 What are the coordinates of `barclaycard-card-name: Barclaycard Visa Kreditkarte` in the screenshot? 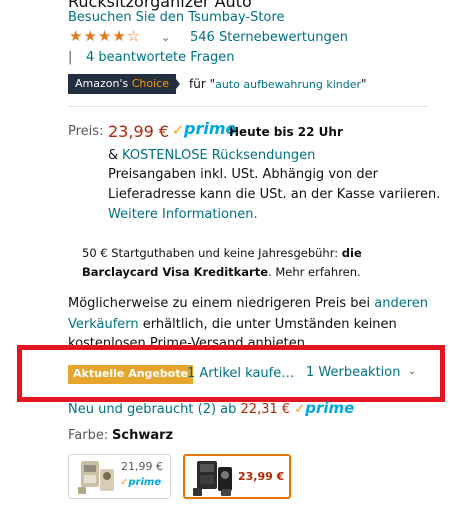 It's located at (175, 272).